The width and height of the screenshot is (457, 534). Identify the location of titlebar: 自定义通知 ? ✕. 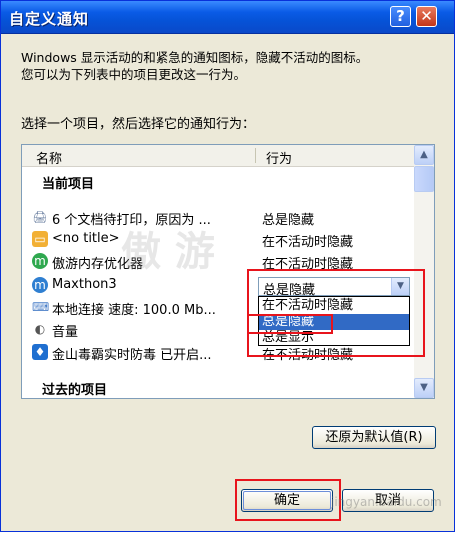
(227, 17).